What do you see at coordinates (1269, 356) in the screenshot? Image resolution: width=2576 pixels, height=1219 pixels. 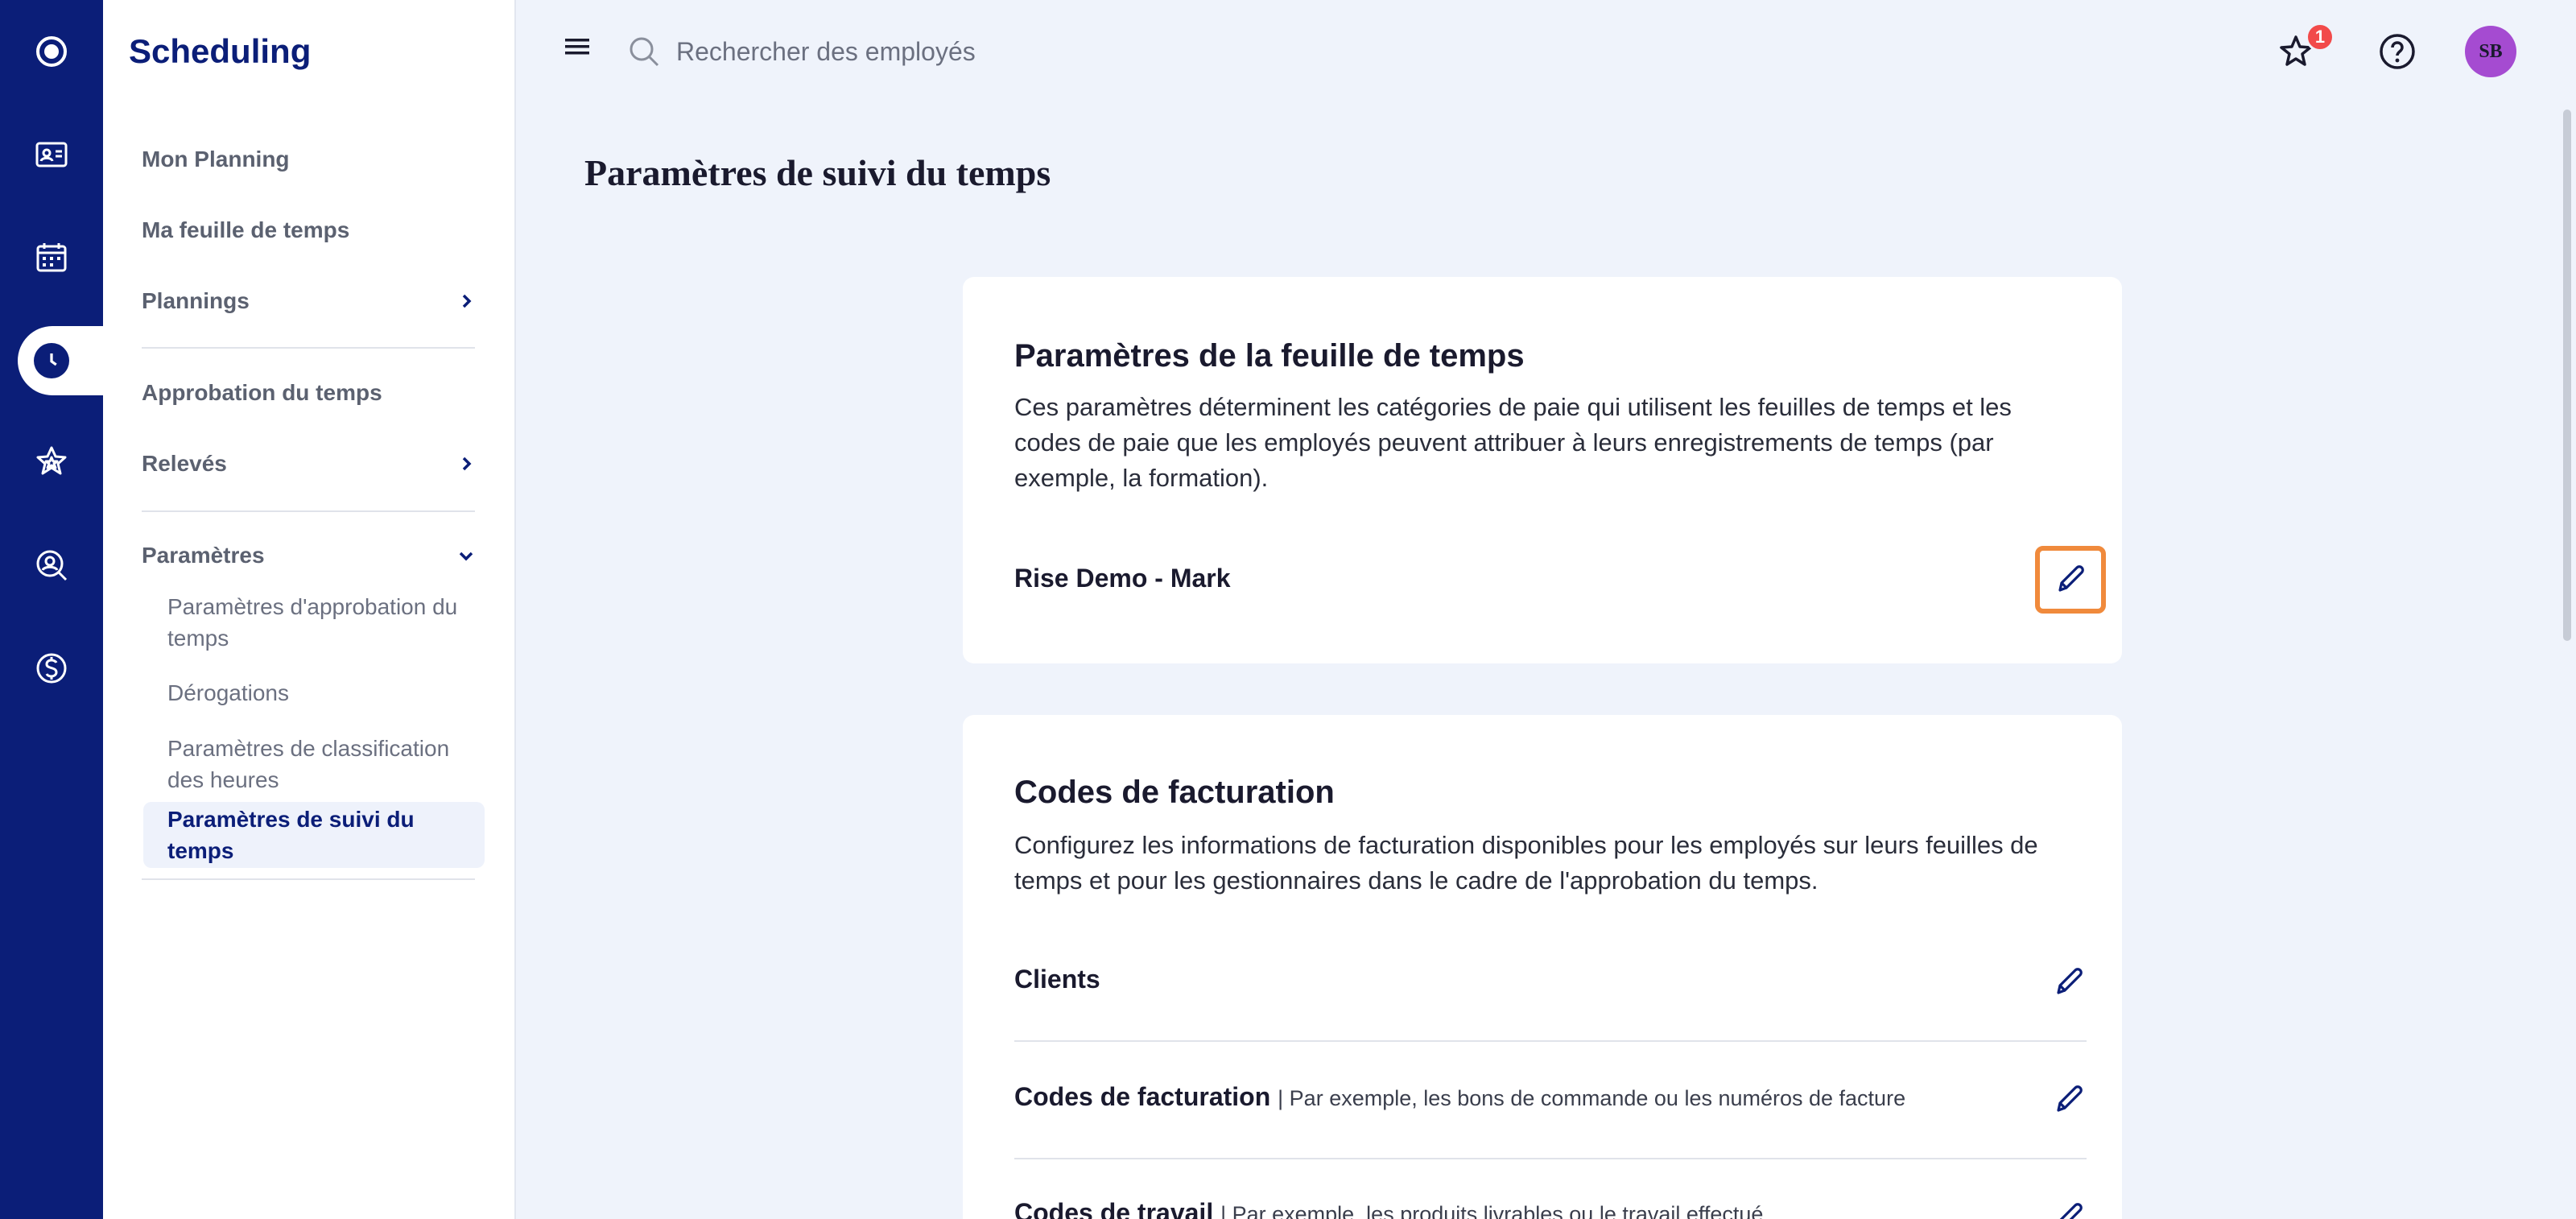 I see `card-title: Paramètres de la feuille de temps` at bounding box center [1269, 356].